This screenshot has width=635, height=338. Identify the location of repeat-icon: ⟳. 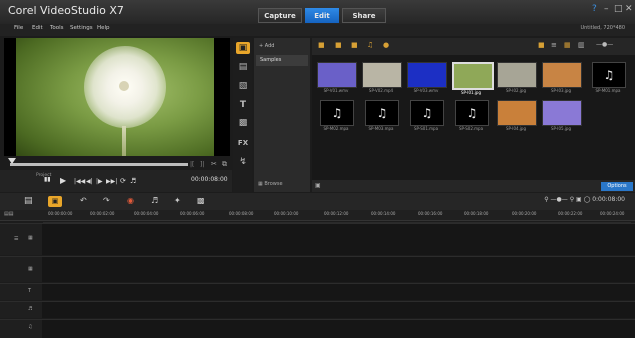
(123, 181).